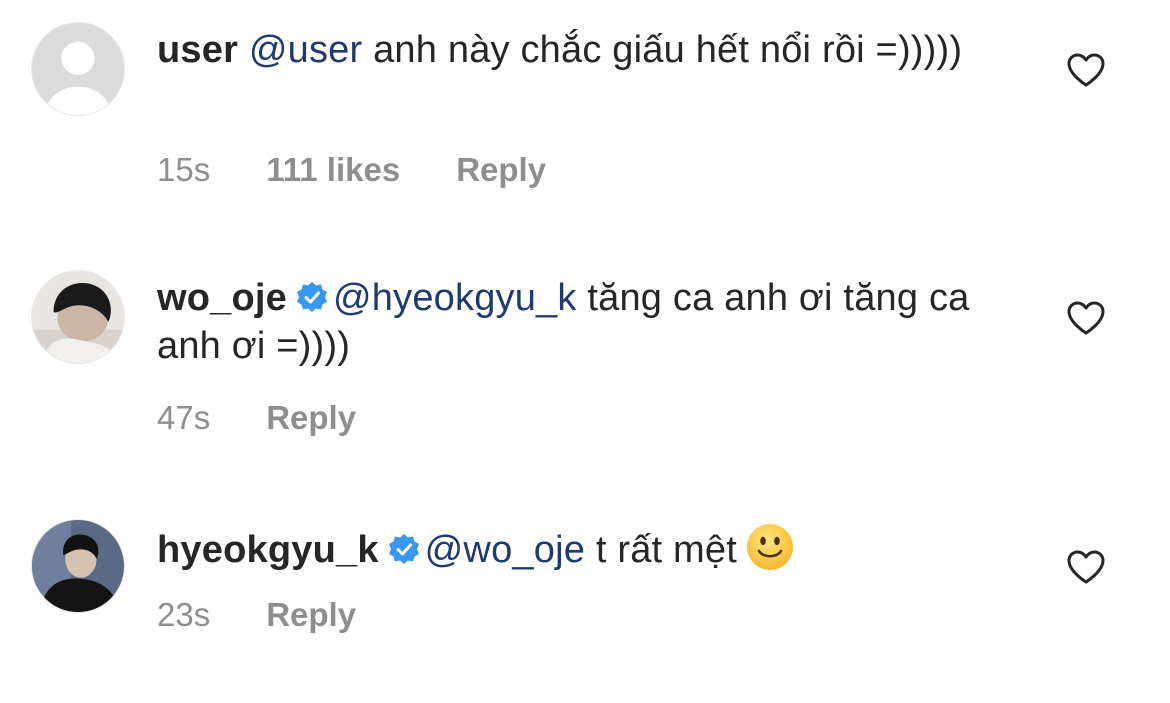 The height and width of the screenshot is (703, 1170). I want to click on comment-text: hyeokgyu_k @wo_oje t rất mệt, so click(587, 548).